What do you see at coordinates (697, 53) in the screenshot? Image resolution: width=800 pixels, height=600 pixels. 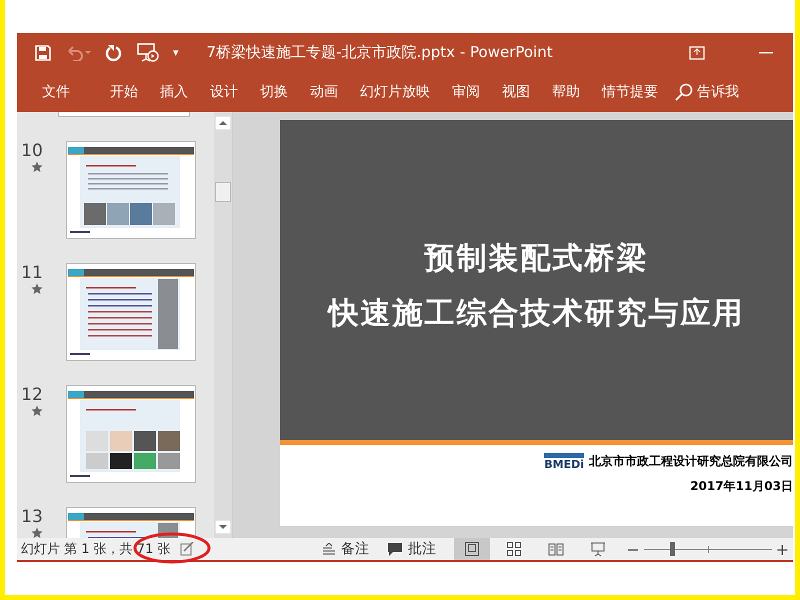 I see `ribbon-display-icon` at bounding box center [697, 53].